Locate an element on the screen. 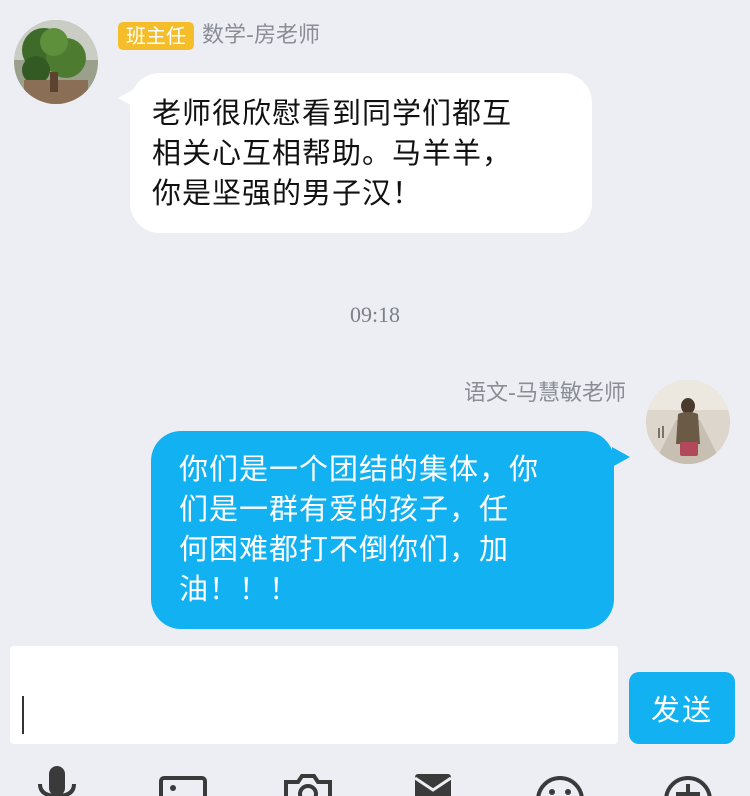 Image resolution: width=750 pixels, height=796 pixels. message-input is located at coordinates (314, 695).